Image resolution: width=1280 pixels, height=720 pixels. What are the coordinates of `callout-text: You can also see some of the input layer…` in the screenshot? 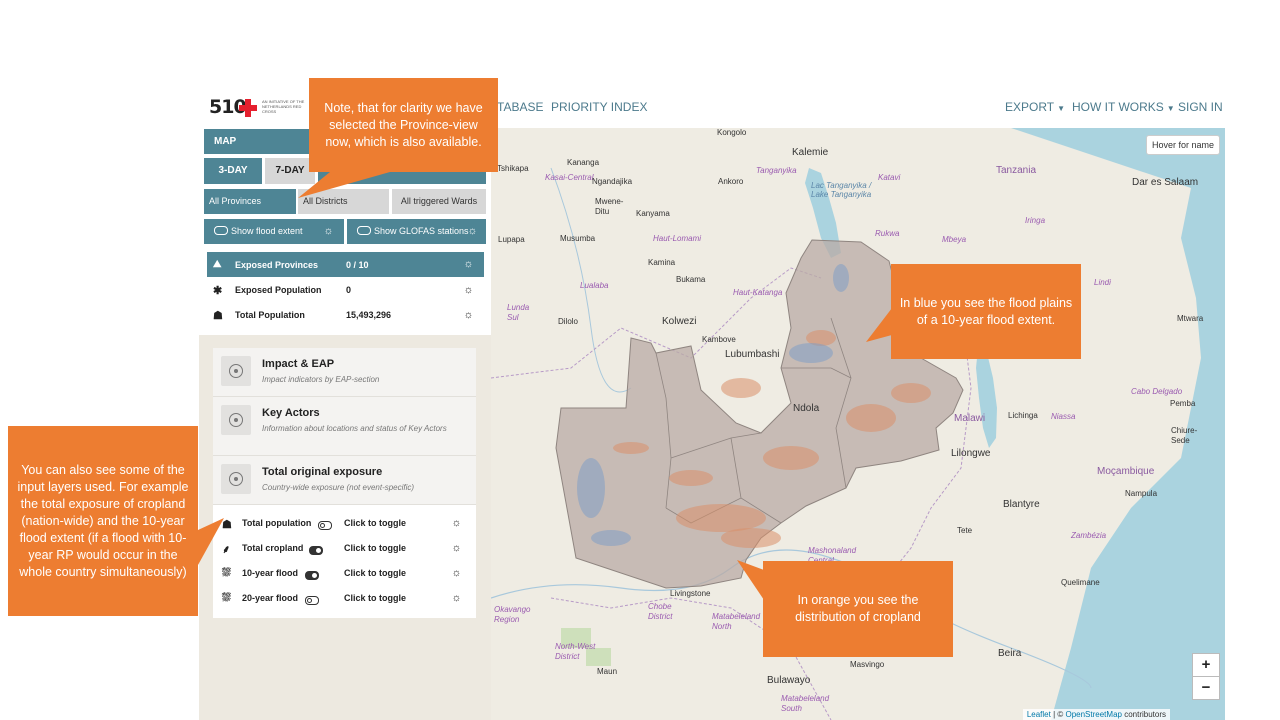 It's located at (103, 520).